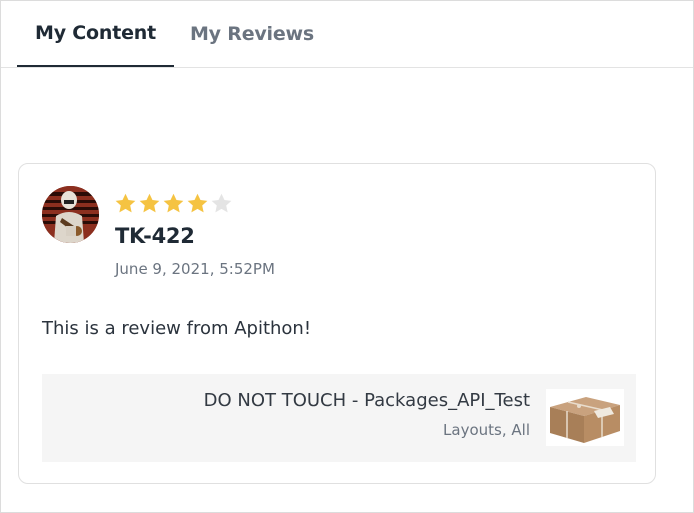 The width and height of the screenshot is (694, 513). I want to click on review-date: June 9, 2021, 5:52PM, so click(195, 269).